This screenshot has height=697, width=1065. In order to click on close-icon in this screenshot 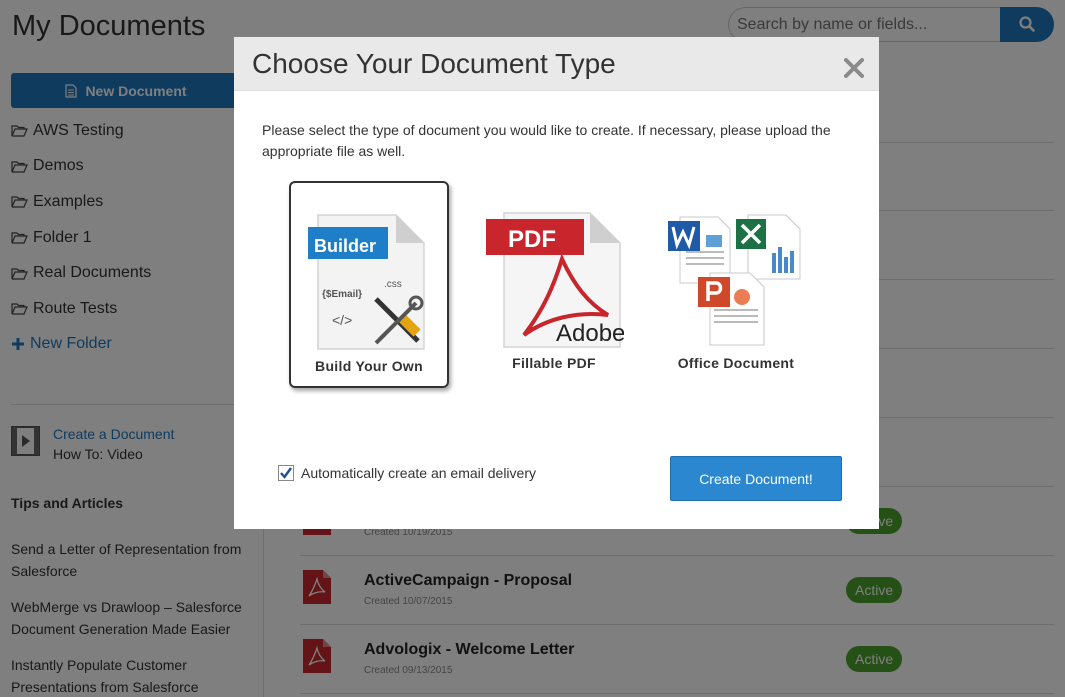, I will do `click(854, 67)`.